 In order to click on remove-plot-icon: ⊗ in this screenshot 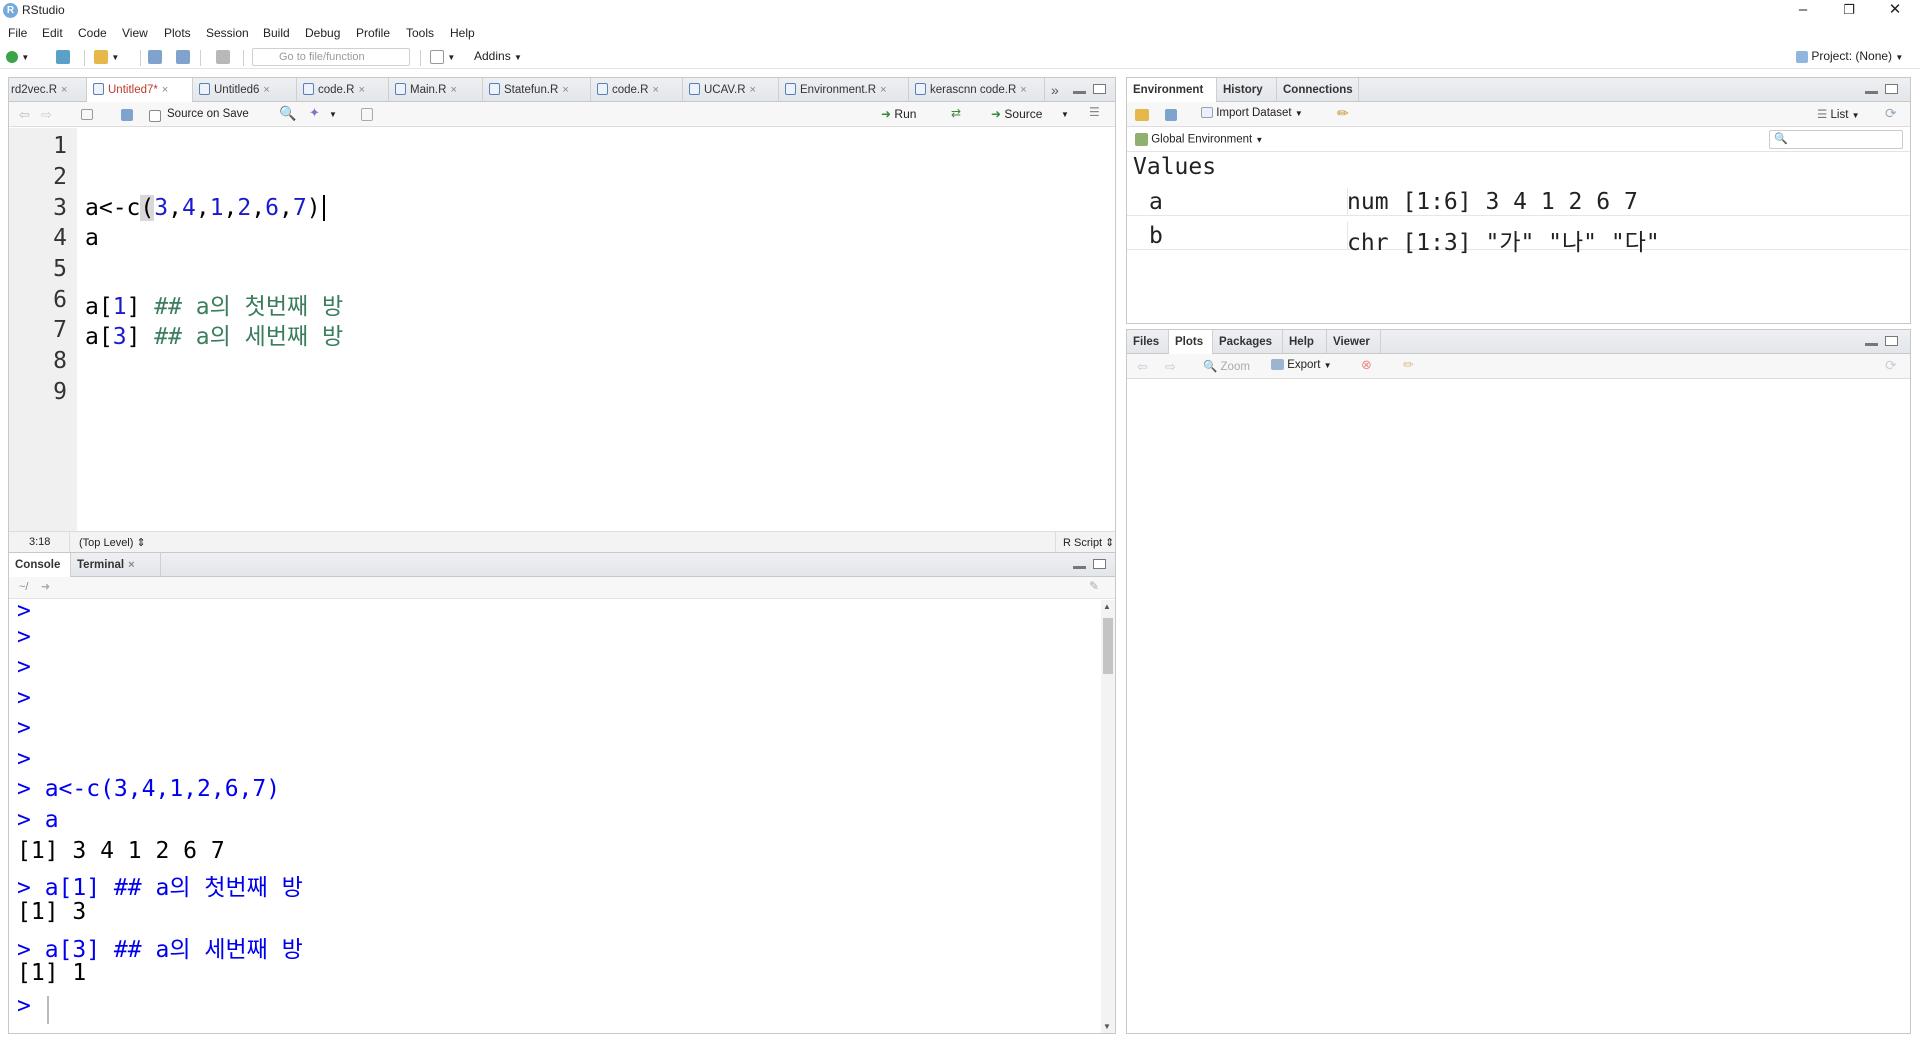, I will do `click(1366, 365)`.